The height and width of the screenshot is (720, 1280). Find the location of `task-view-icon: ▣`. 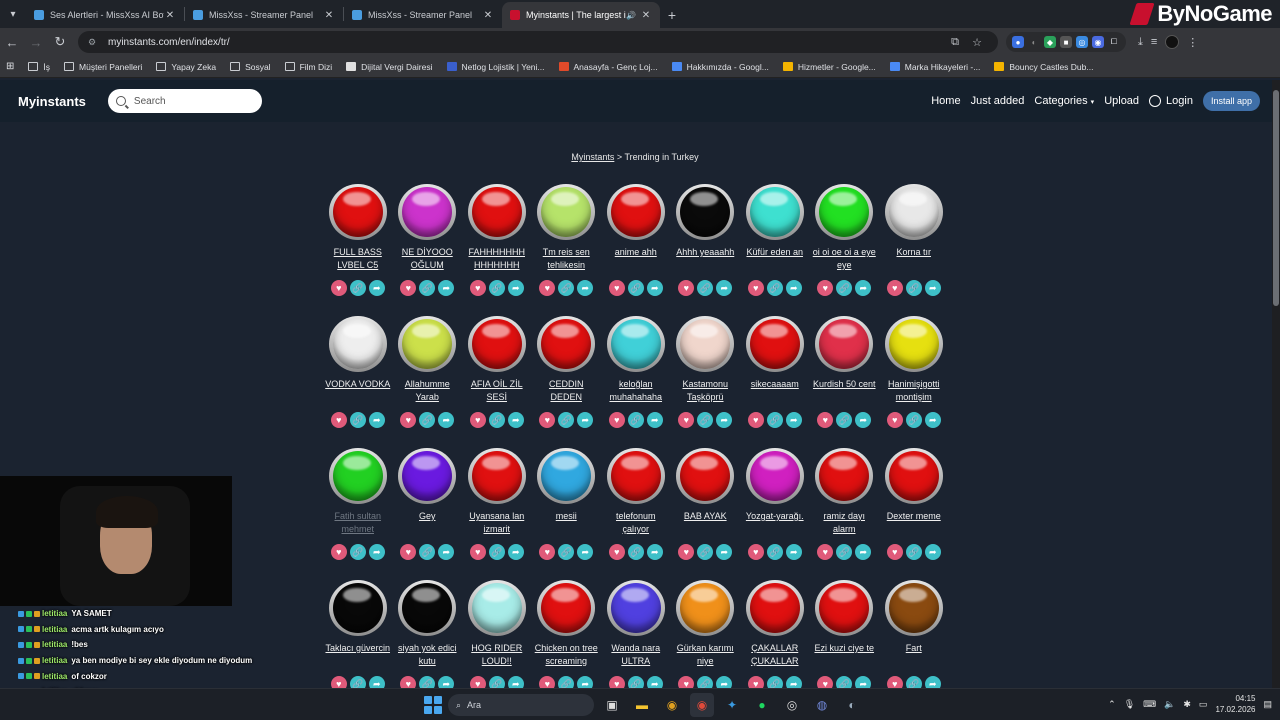

task-view-icon: ▣ is located at coordinates (612, 705).